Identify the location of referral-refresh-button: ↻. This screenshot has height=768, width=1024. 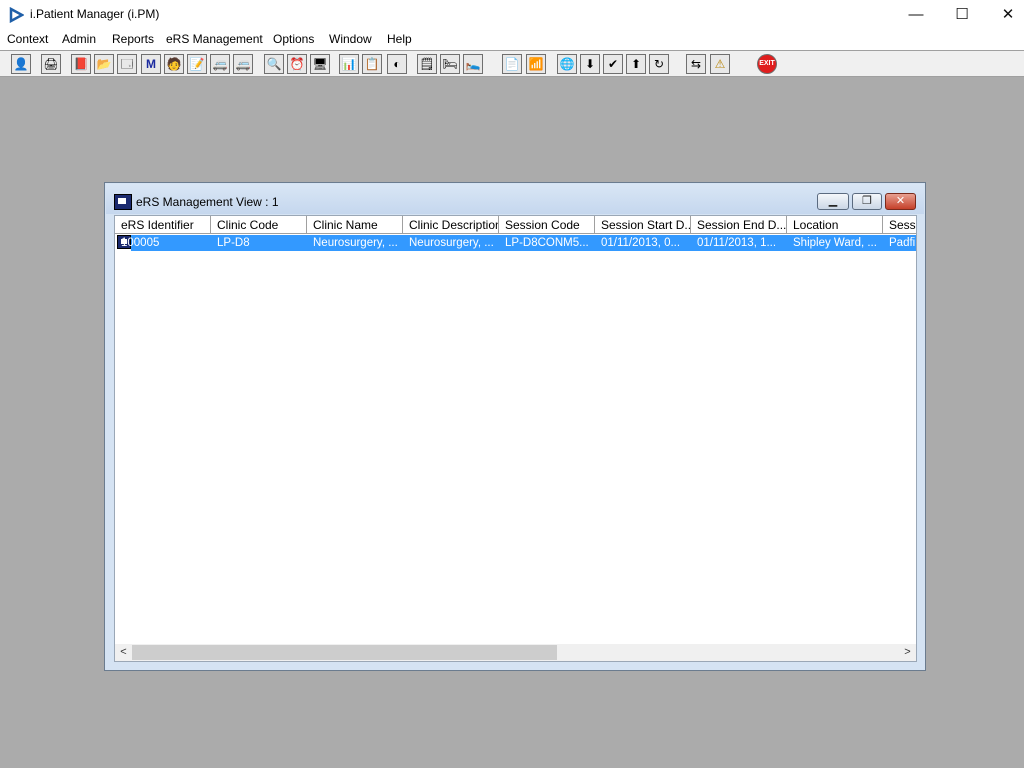
(659, 64).